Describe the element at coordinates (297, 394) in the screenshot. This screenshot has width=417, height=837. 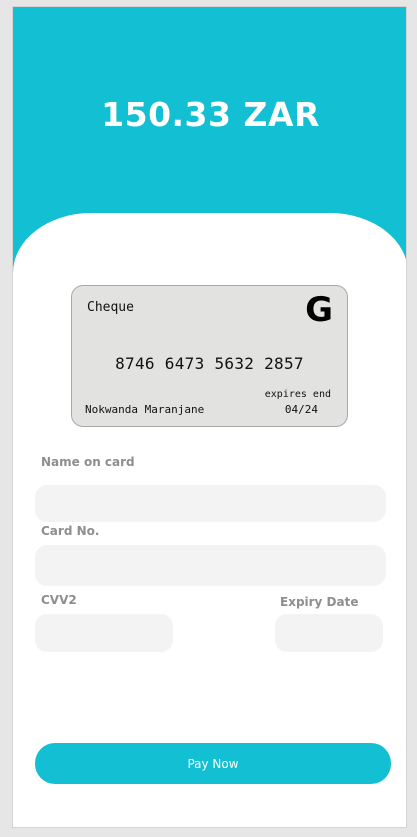
I see `card-expires-label: expires end` at that location.